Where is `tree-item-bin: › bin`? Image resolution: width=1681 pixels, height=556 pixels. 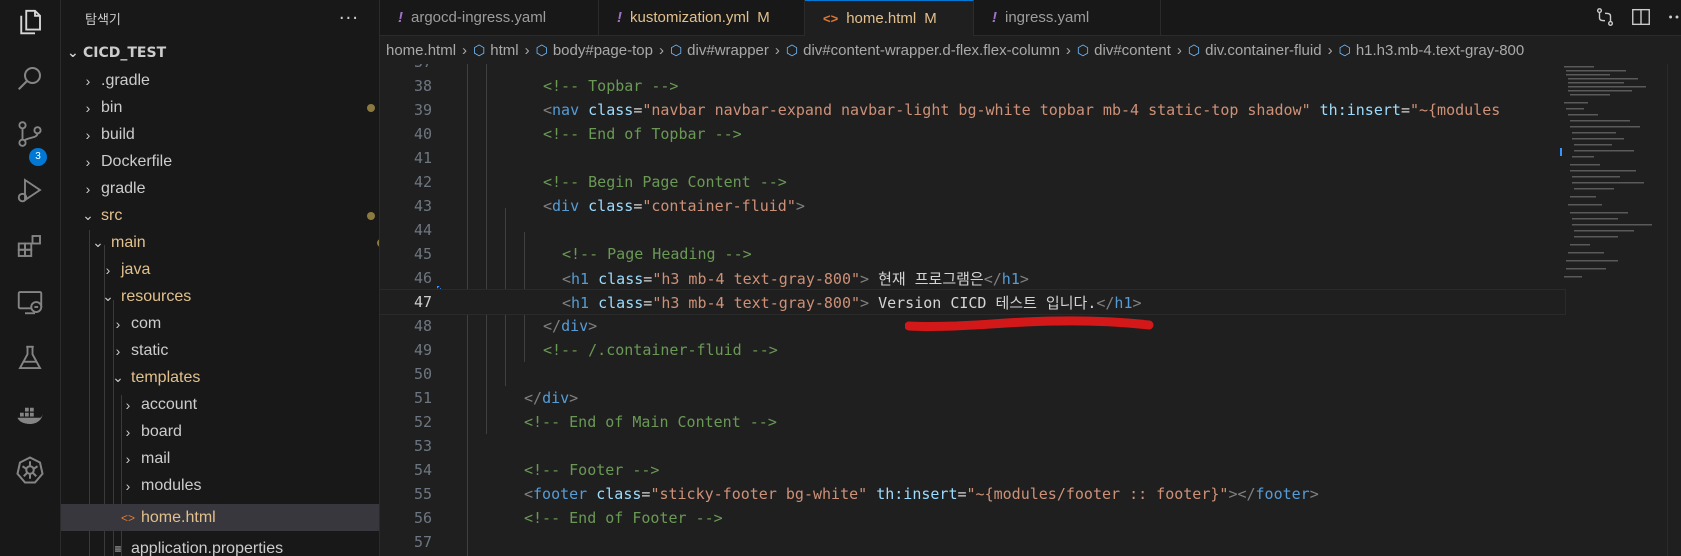
tree-item-bin: › bin is located at coordinates (220, 107).